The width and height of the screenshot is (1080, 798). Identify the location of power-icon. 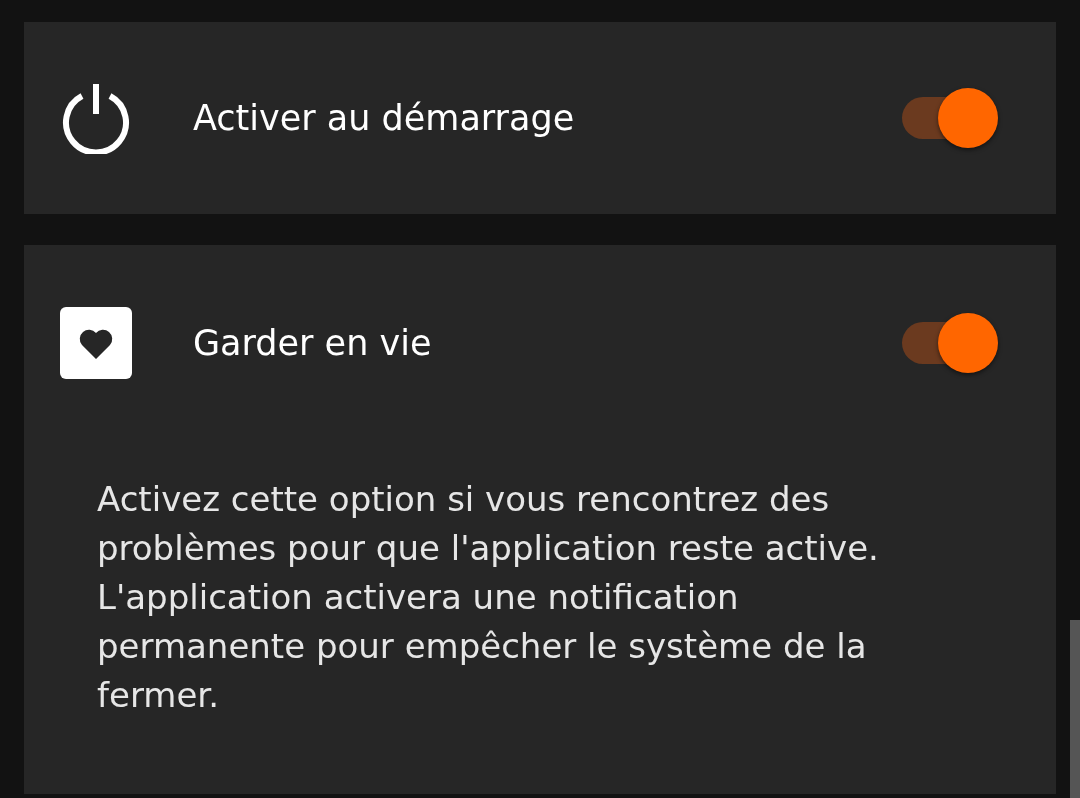
(96, 118).